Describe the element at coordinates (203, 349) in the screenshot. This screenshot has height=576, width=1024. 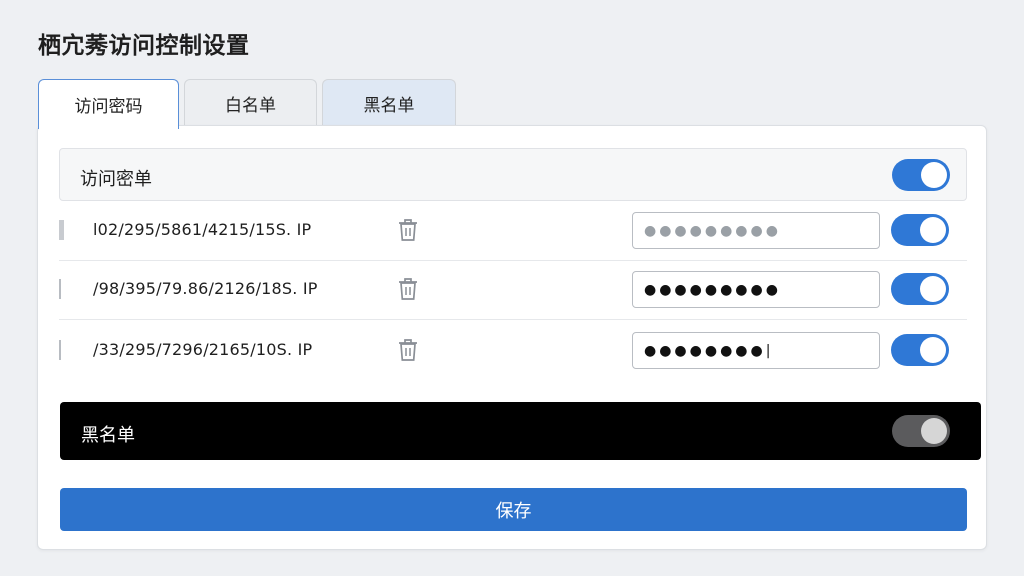
I see `ip-address: /33/295/7296/2165/10S. IP` at that location.